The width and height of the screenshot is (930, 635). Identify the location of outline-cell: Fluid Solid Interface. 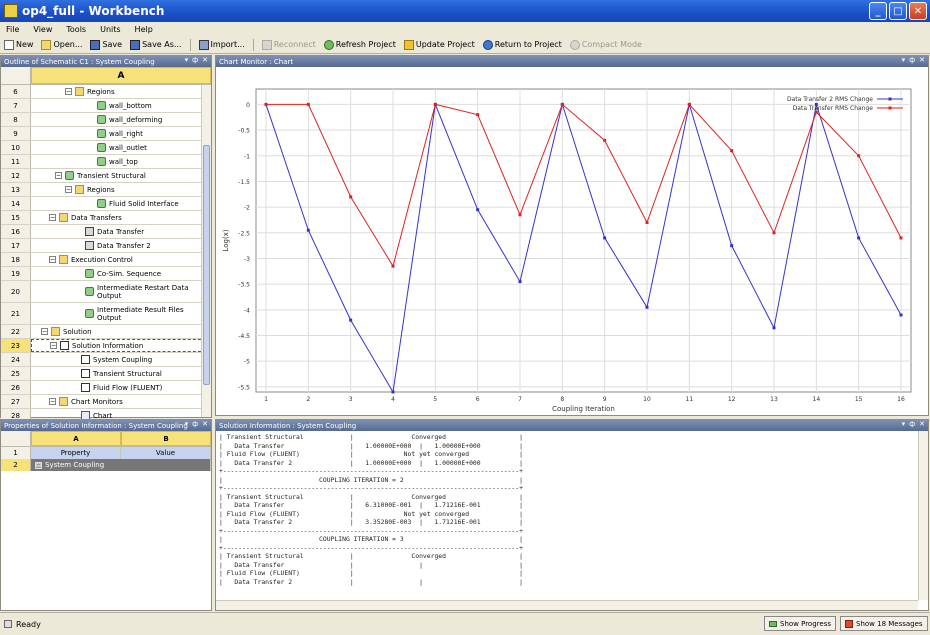
(121, 203).